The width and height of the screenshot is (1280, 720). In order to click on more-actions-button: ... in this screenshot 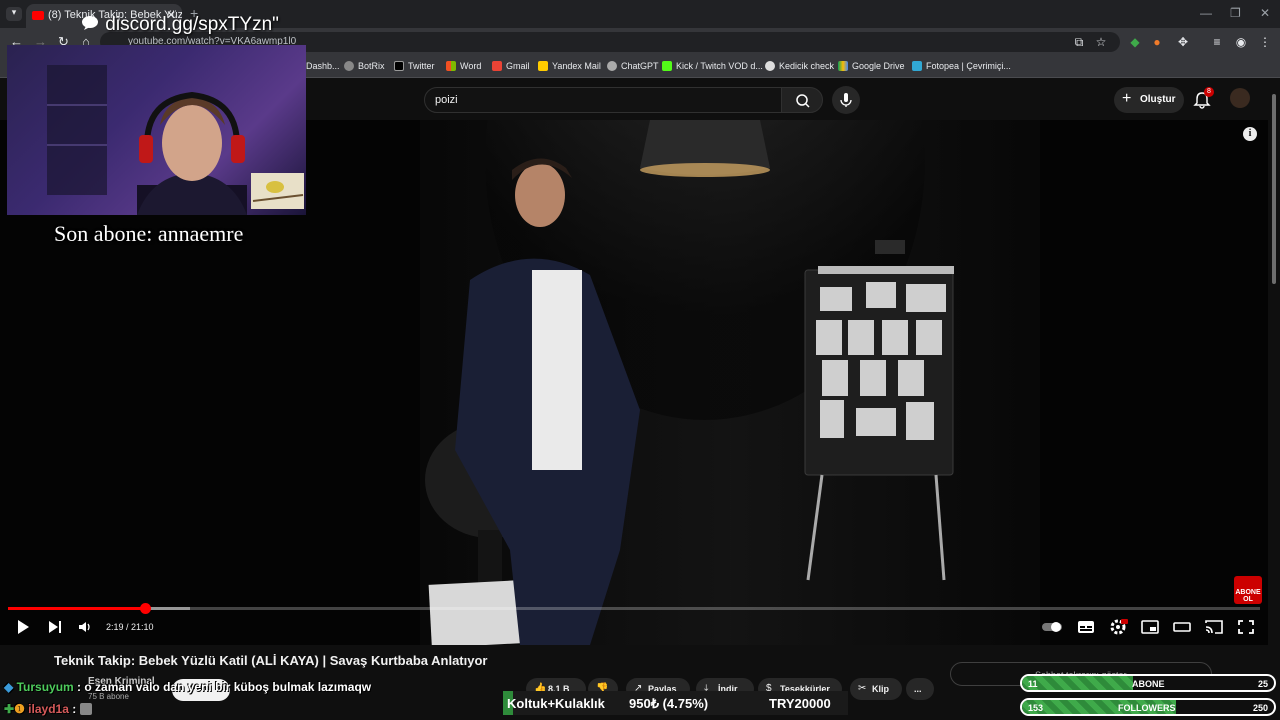, I will do `click(920, 689)`.